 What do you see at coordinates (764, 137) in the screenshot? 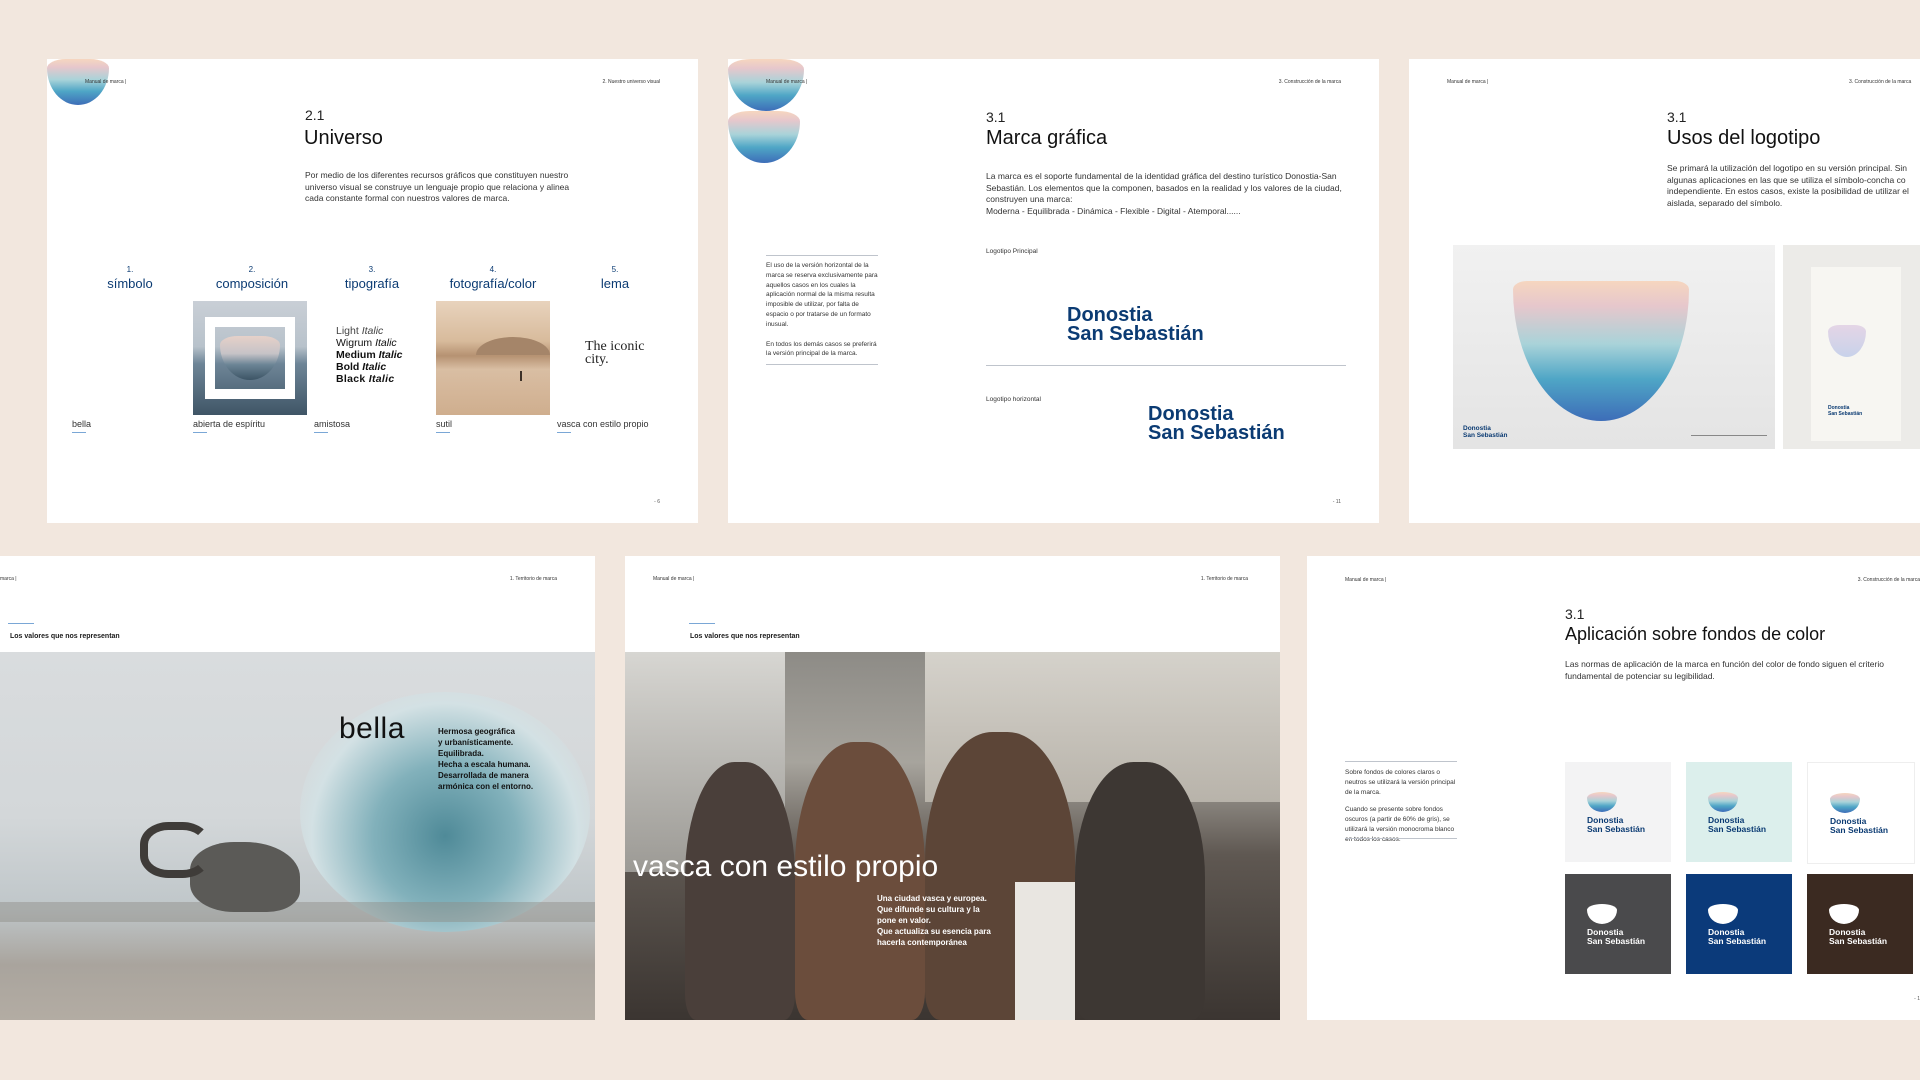
I see `logo-horizontal-symbol` at bounding box center [764, 137].